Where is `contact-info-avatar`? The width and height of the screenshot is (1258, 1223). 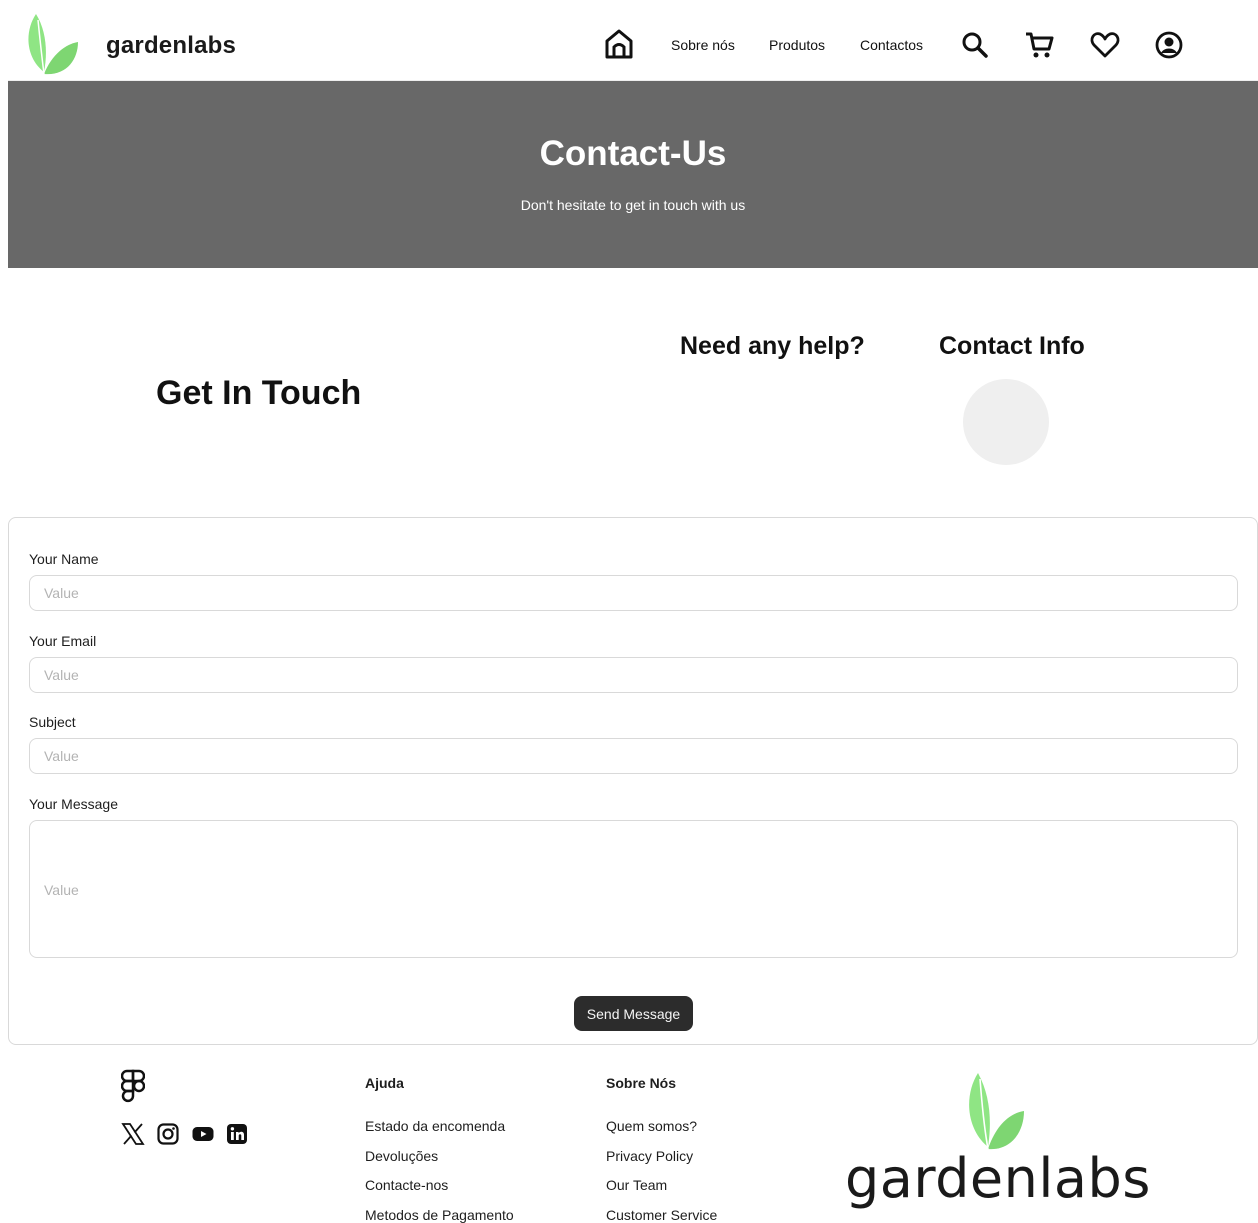 contact-info-avatar is located at coordinates (1006, 422).